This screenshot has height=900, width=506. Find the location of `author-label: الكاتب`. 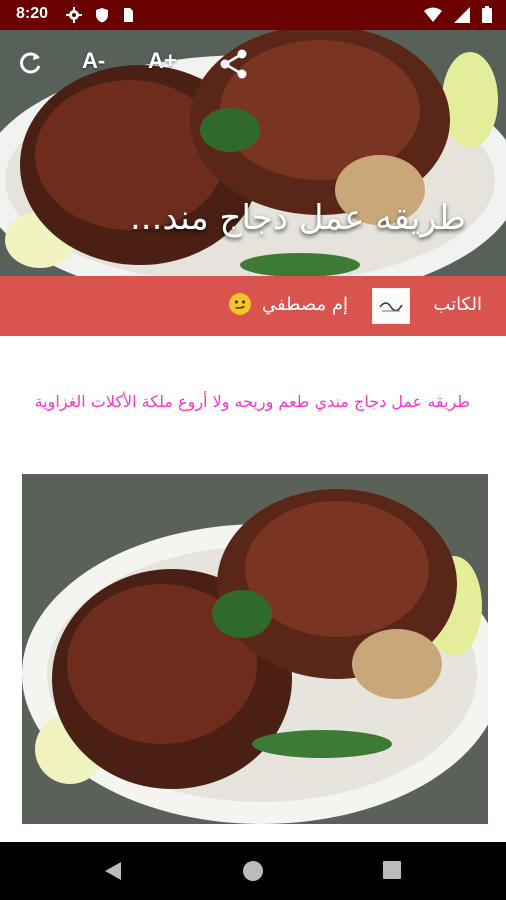

author-label: الكاتب is located at coordinates (457, 304).